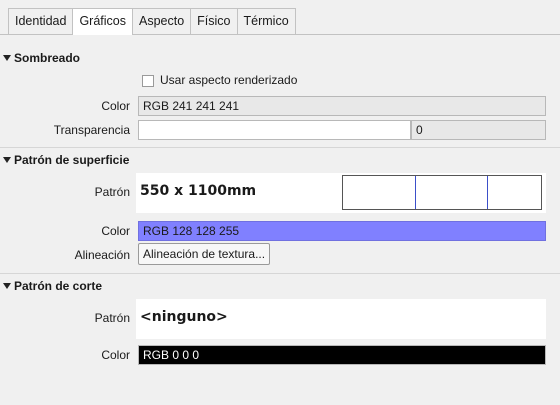  What do you see at coordinates (342, 231) in the screenshot?
I see `surface-color-field: RGB 128 128 255` at bounding box center [342, 231].